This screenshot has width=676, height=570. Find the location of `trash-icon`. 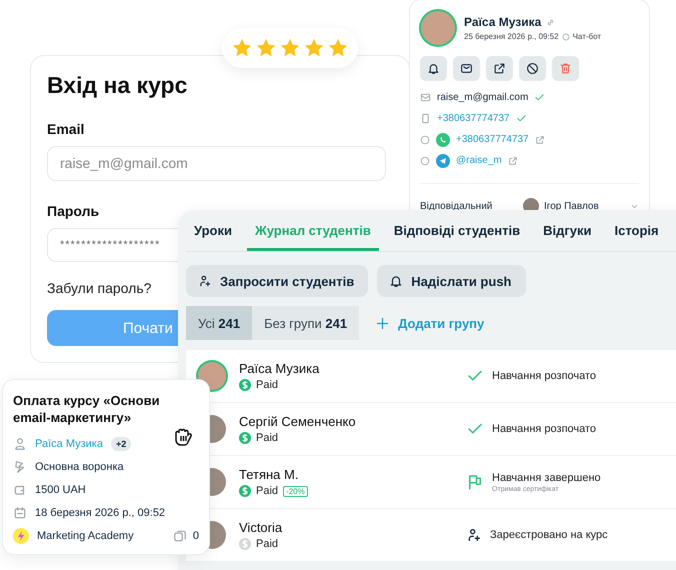

trash-icon is located at coordinates (565, 68).